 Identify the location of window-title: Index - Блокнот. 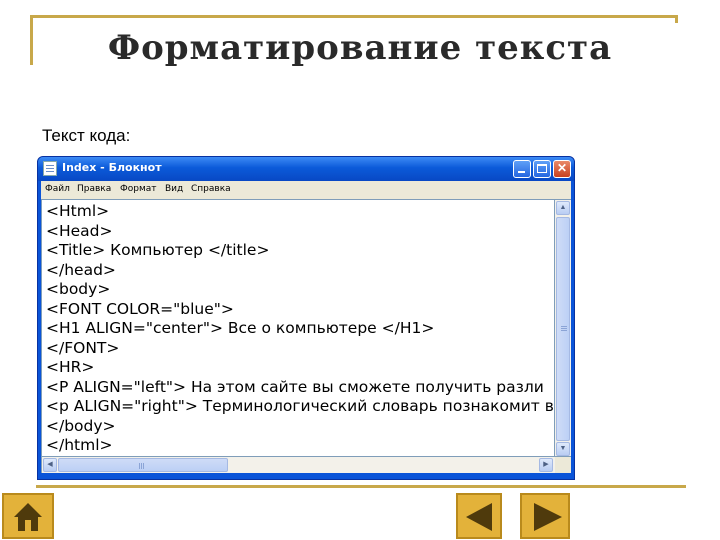
(112, 167).